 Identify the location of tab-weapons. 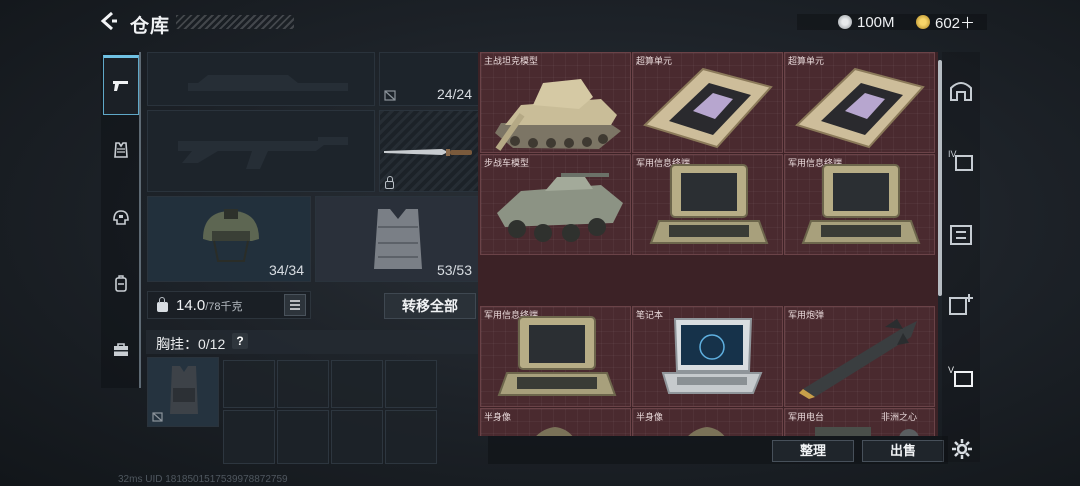
(121, 85).